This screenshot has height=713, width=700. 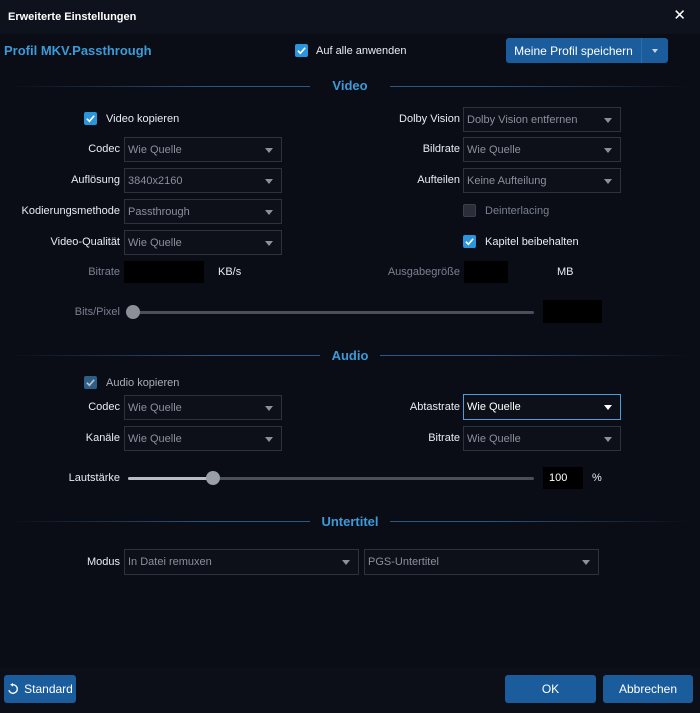 What do you see at coordinates (203, 211) in the screenshot?
I see `encoding-method-select: Passthrough` at bounding box center [203, 211].